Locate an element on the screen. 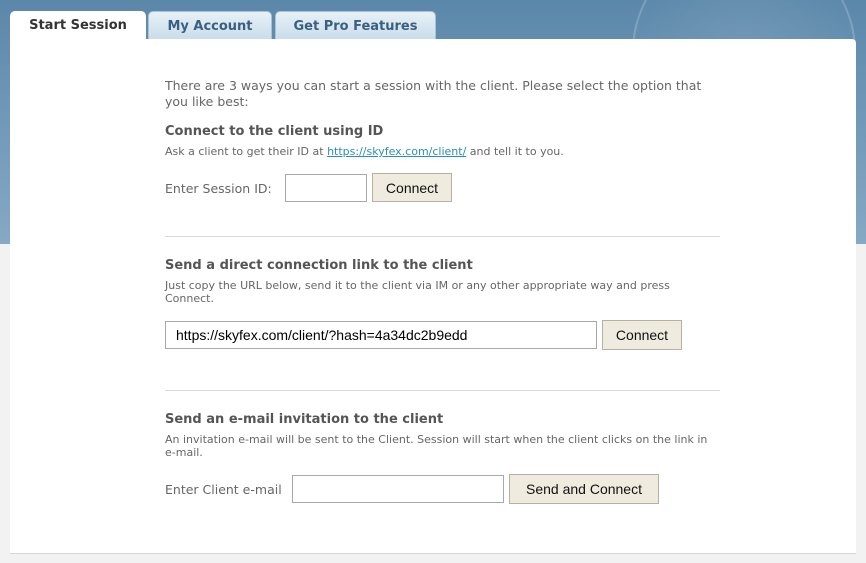 This screenshot has width=866, height=563. section-id-desc-text-end: and tell it to you. is located at coordinates (515, 151).